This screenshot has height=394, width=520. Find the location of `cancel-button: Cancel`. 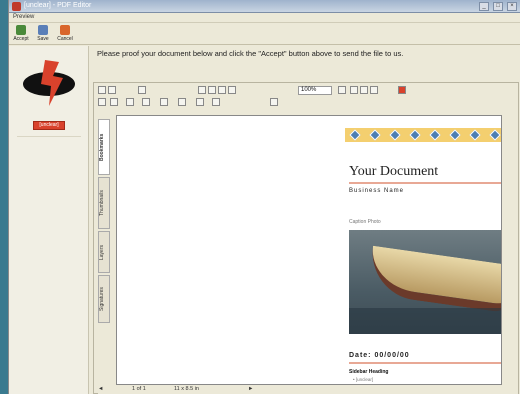

cancel-button: Cancel is located at coordinates (65, 34).